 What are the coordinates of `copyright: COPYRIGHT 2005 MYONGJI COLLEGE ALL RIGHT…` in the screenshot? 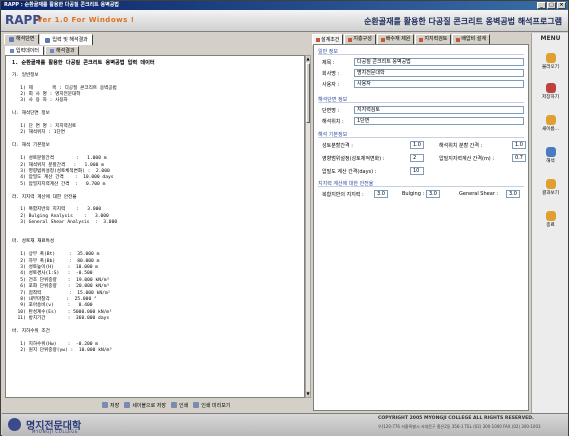 It's located at (456, 418).